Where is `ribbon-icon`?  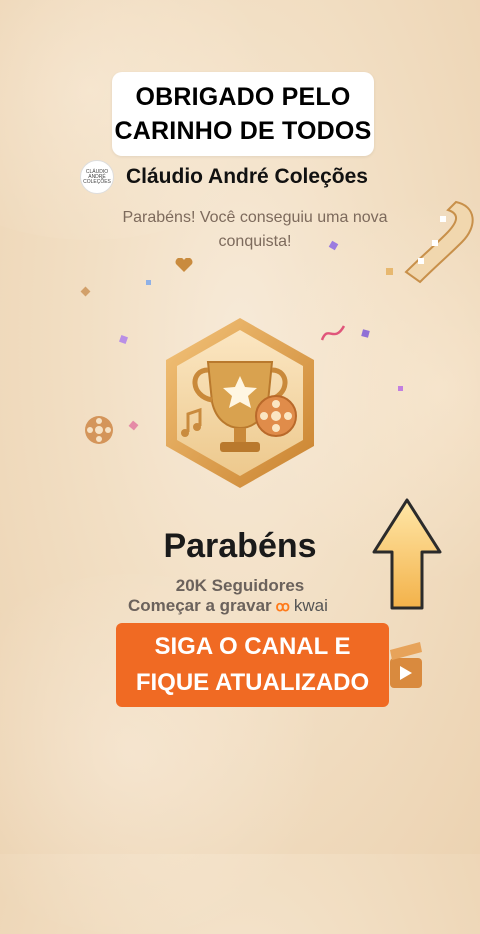
ribbon-icon is located at coordinates (333, 333).